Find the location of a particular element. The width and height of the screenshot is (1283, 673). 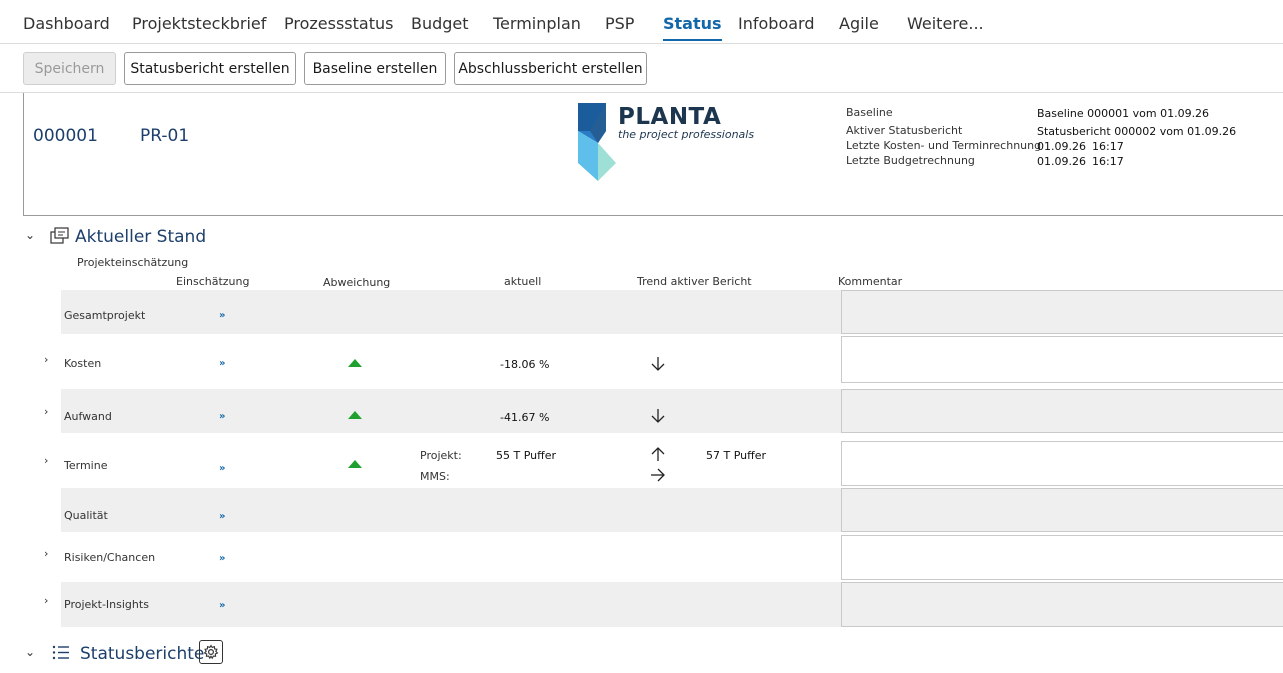

current-value-aufwand: -41.67 % is located at coordinates (525, 417).